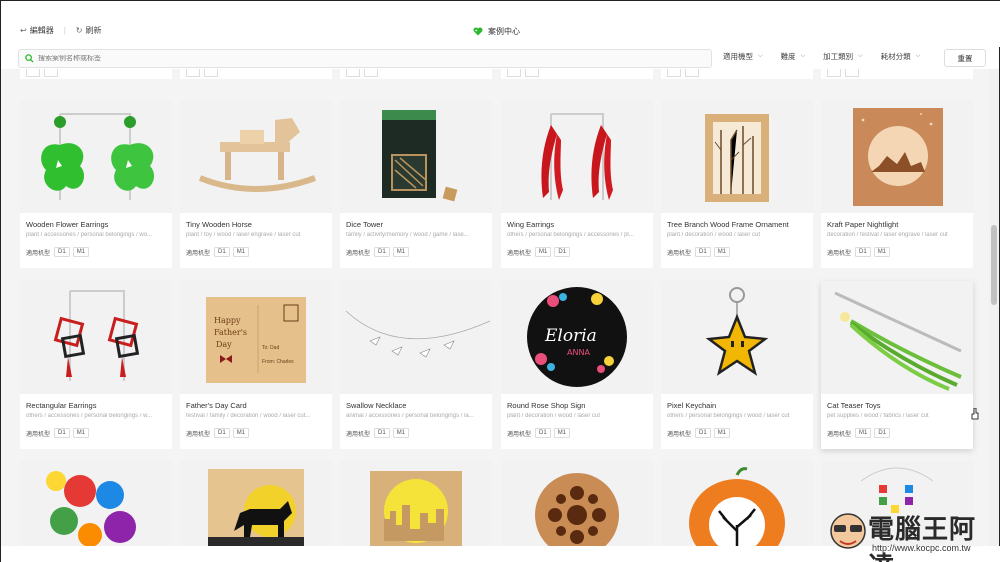 The height and width of the screenshot is (562, 1000). What do you see at coordinates (504, 31) in the screenshot?
I see `page-title-text: 案例中心` at bounding box center [504, 31].